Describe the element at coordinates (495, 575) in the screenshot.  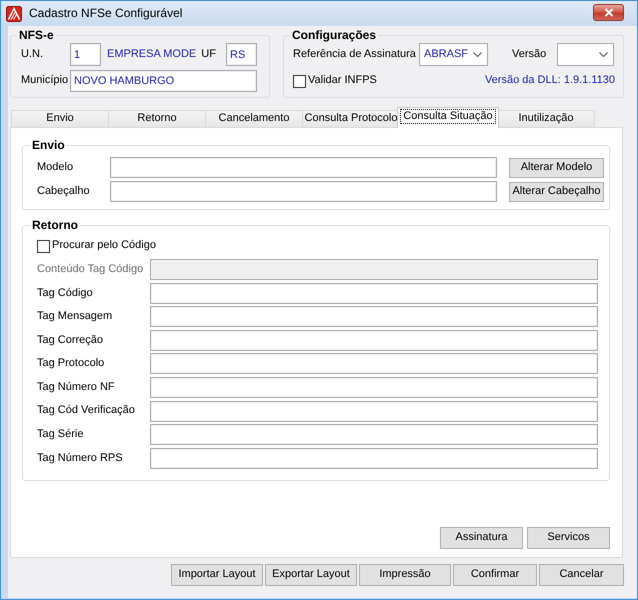
I see `action-button: Confirmar` at that location.